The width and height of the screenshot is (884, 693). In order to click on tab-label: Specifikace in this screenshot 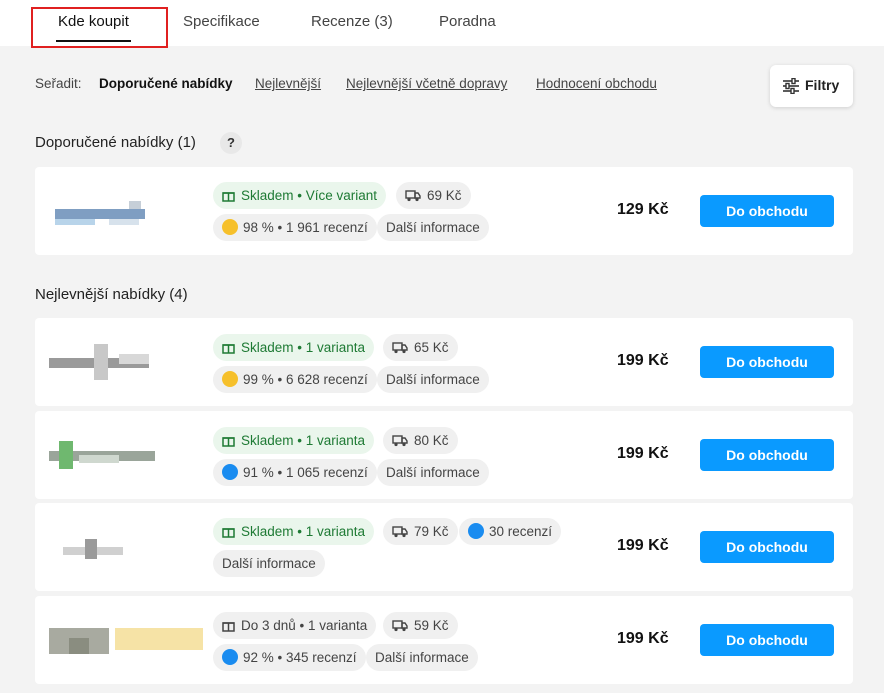, I will do `click(221, 21)`.